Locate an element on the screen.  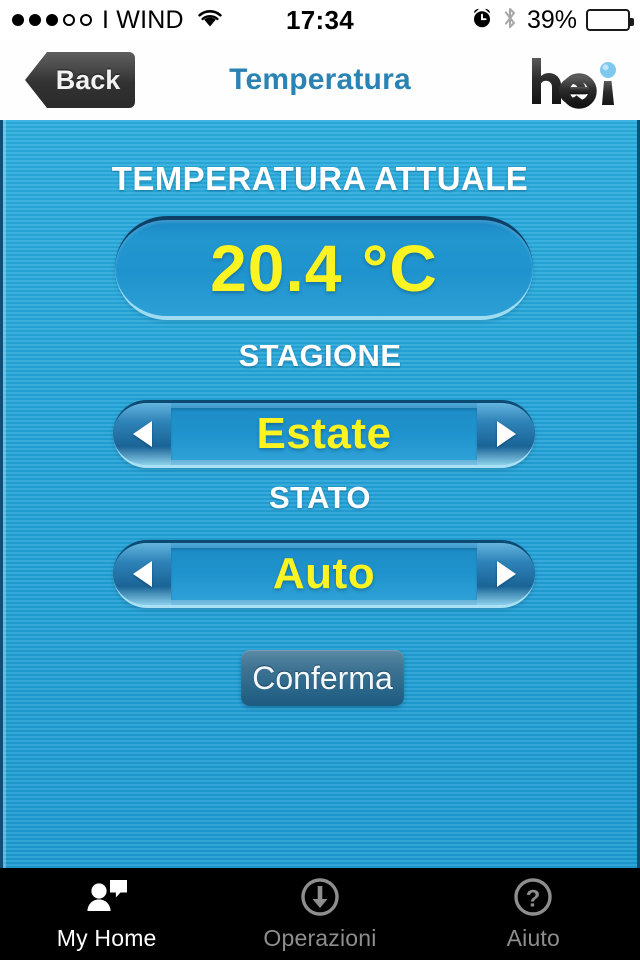
tab-label-my-home: My Home is located at coordinates (106, 938).